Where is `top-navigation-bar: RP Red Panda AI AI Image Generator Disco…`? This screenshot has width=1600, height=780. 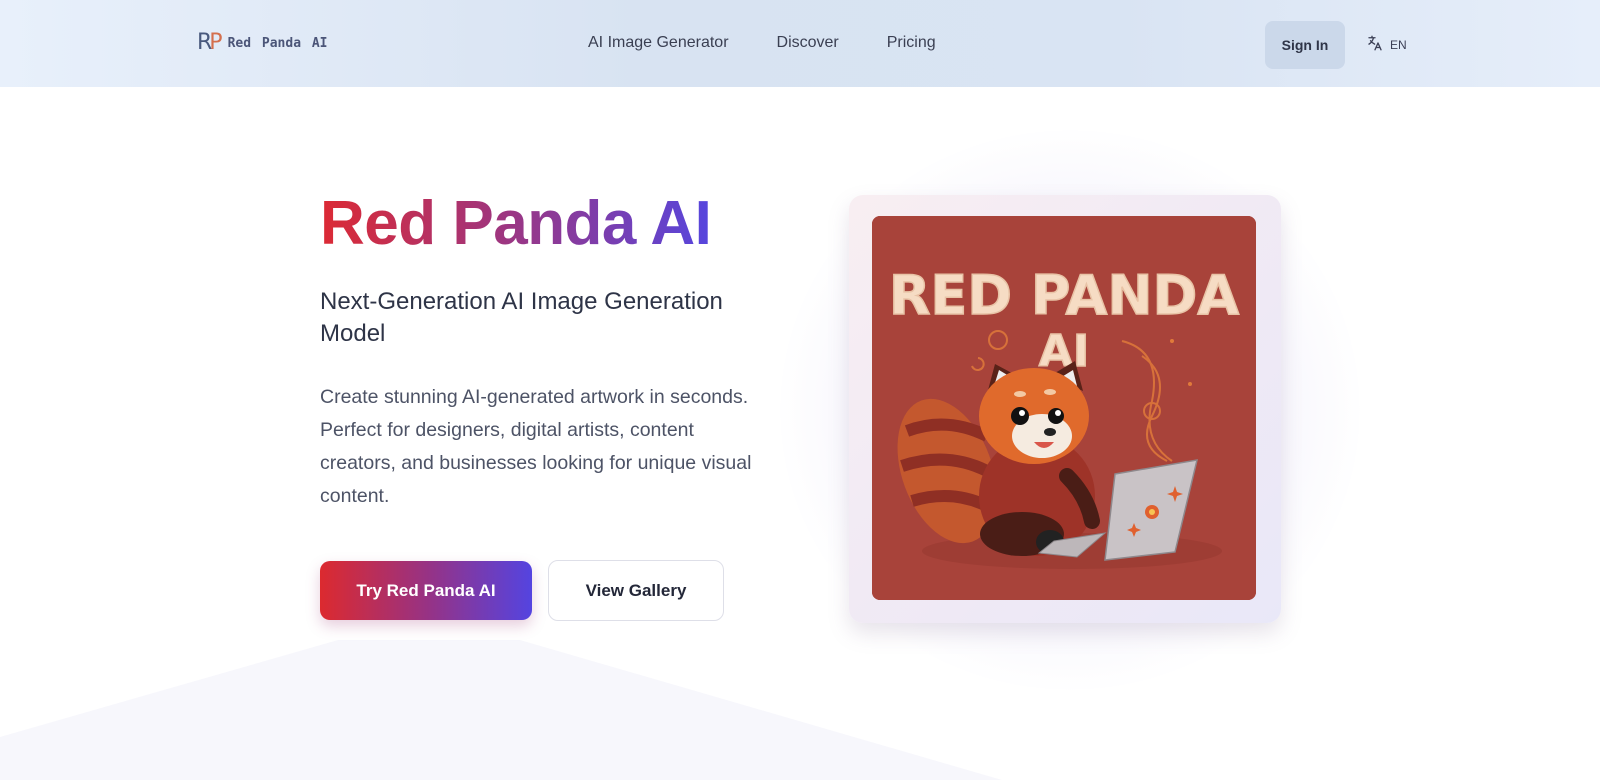 top-navigation-bar: RP Red Panda AI AI Image Generator Disco… is located at coordinates (800, 43).